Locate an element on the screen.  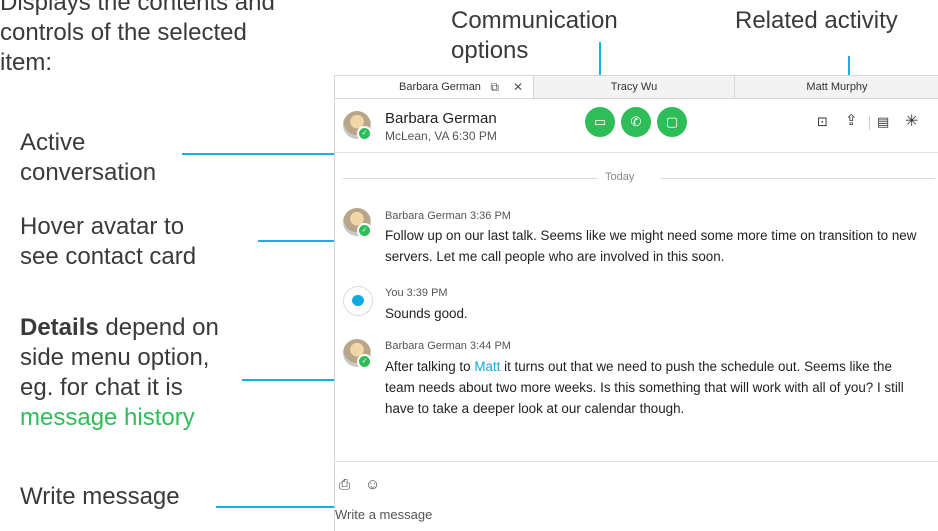
upload-icon: ⇪ is located at coordinates (851, 120).